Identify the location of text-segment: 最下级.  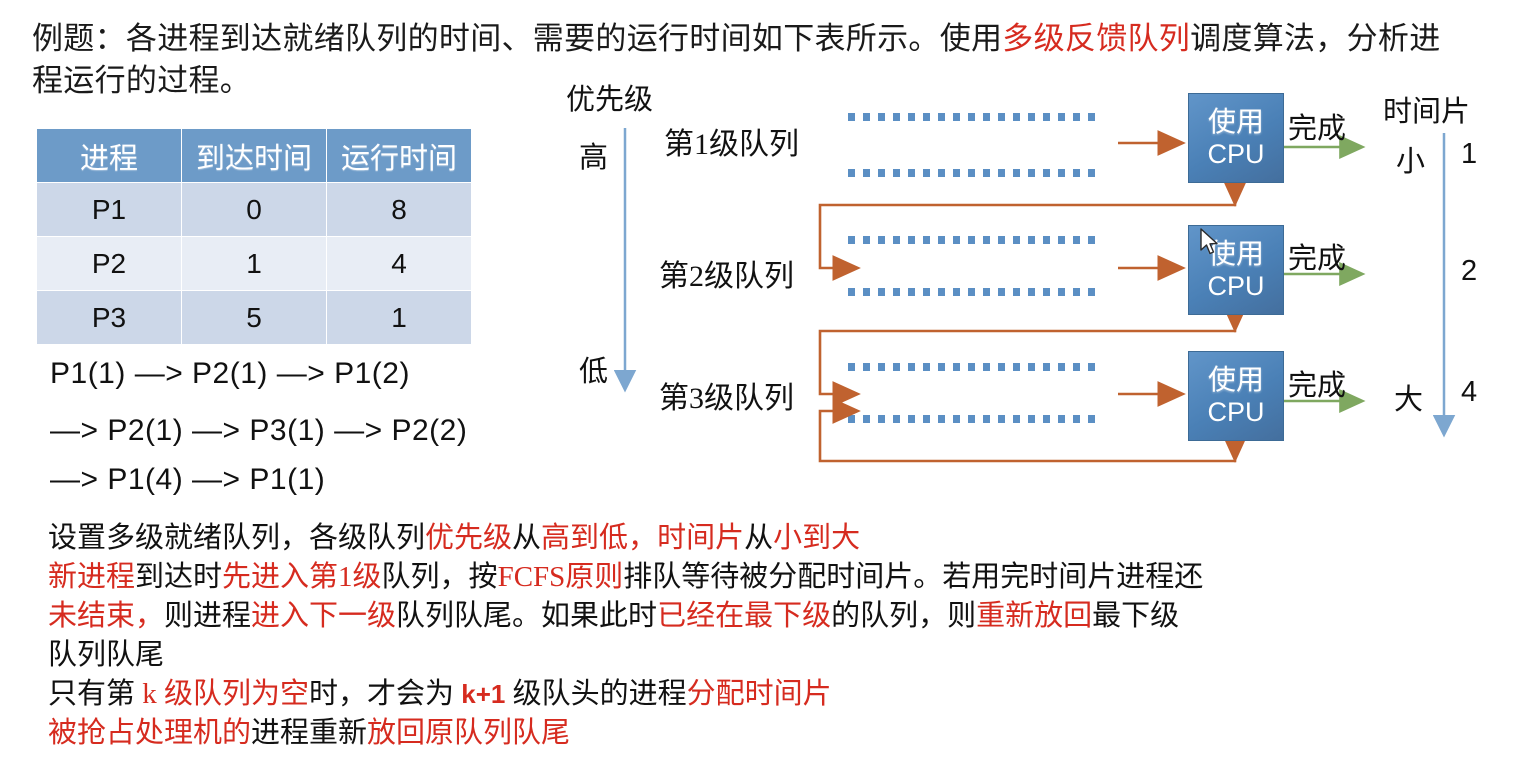
(1136, 616).